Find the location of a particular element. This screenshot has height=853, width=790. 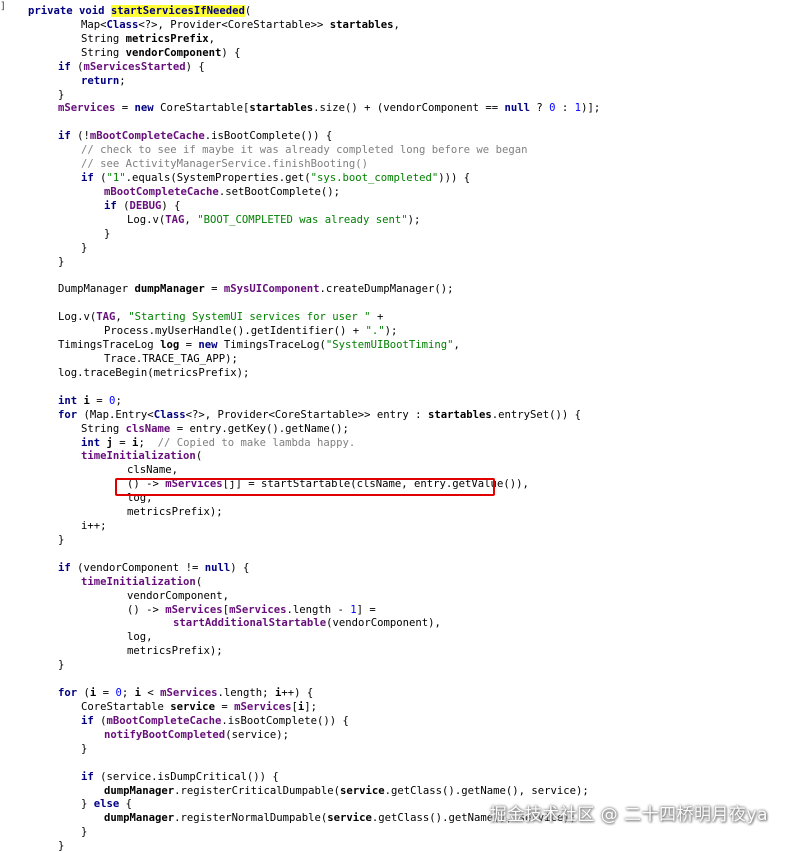

code-token: Process.myUserHandle().getIdentifier() + is located at coordinates (235, 331).